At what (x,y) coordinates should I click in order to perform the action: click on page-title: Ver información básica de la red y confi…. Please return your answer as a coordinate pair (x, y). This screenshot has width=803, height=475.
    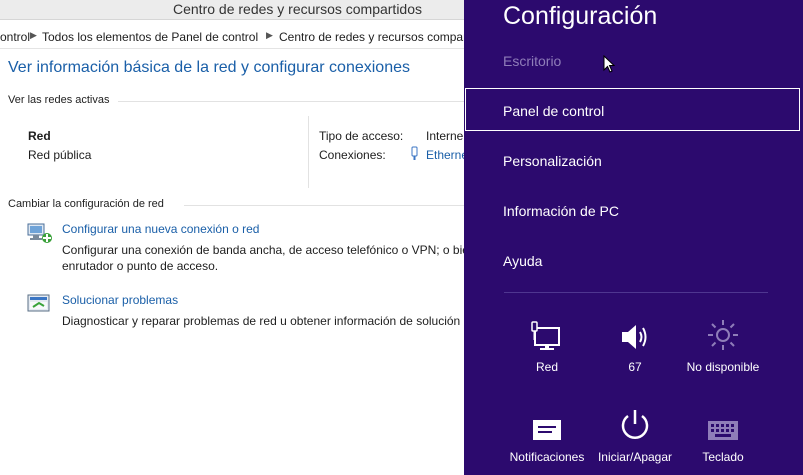
    Looking at the image, I should click on (209, 67).